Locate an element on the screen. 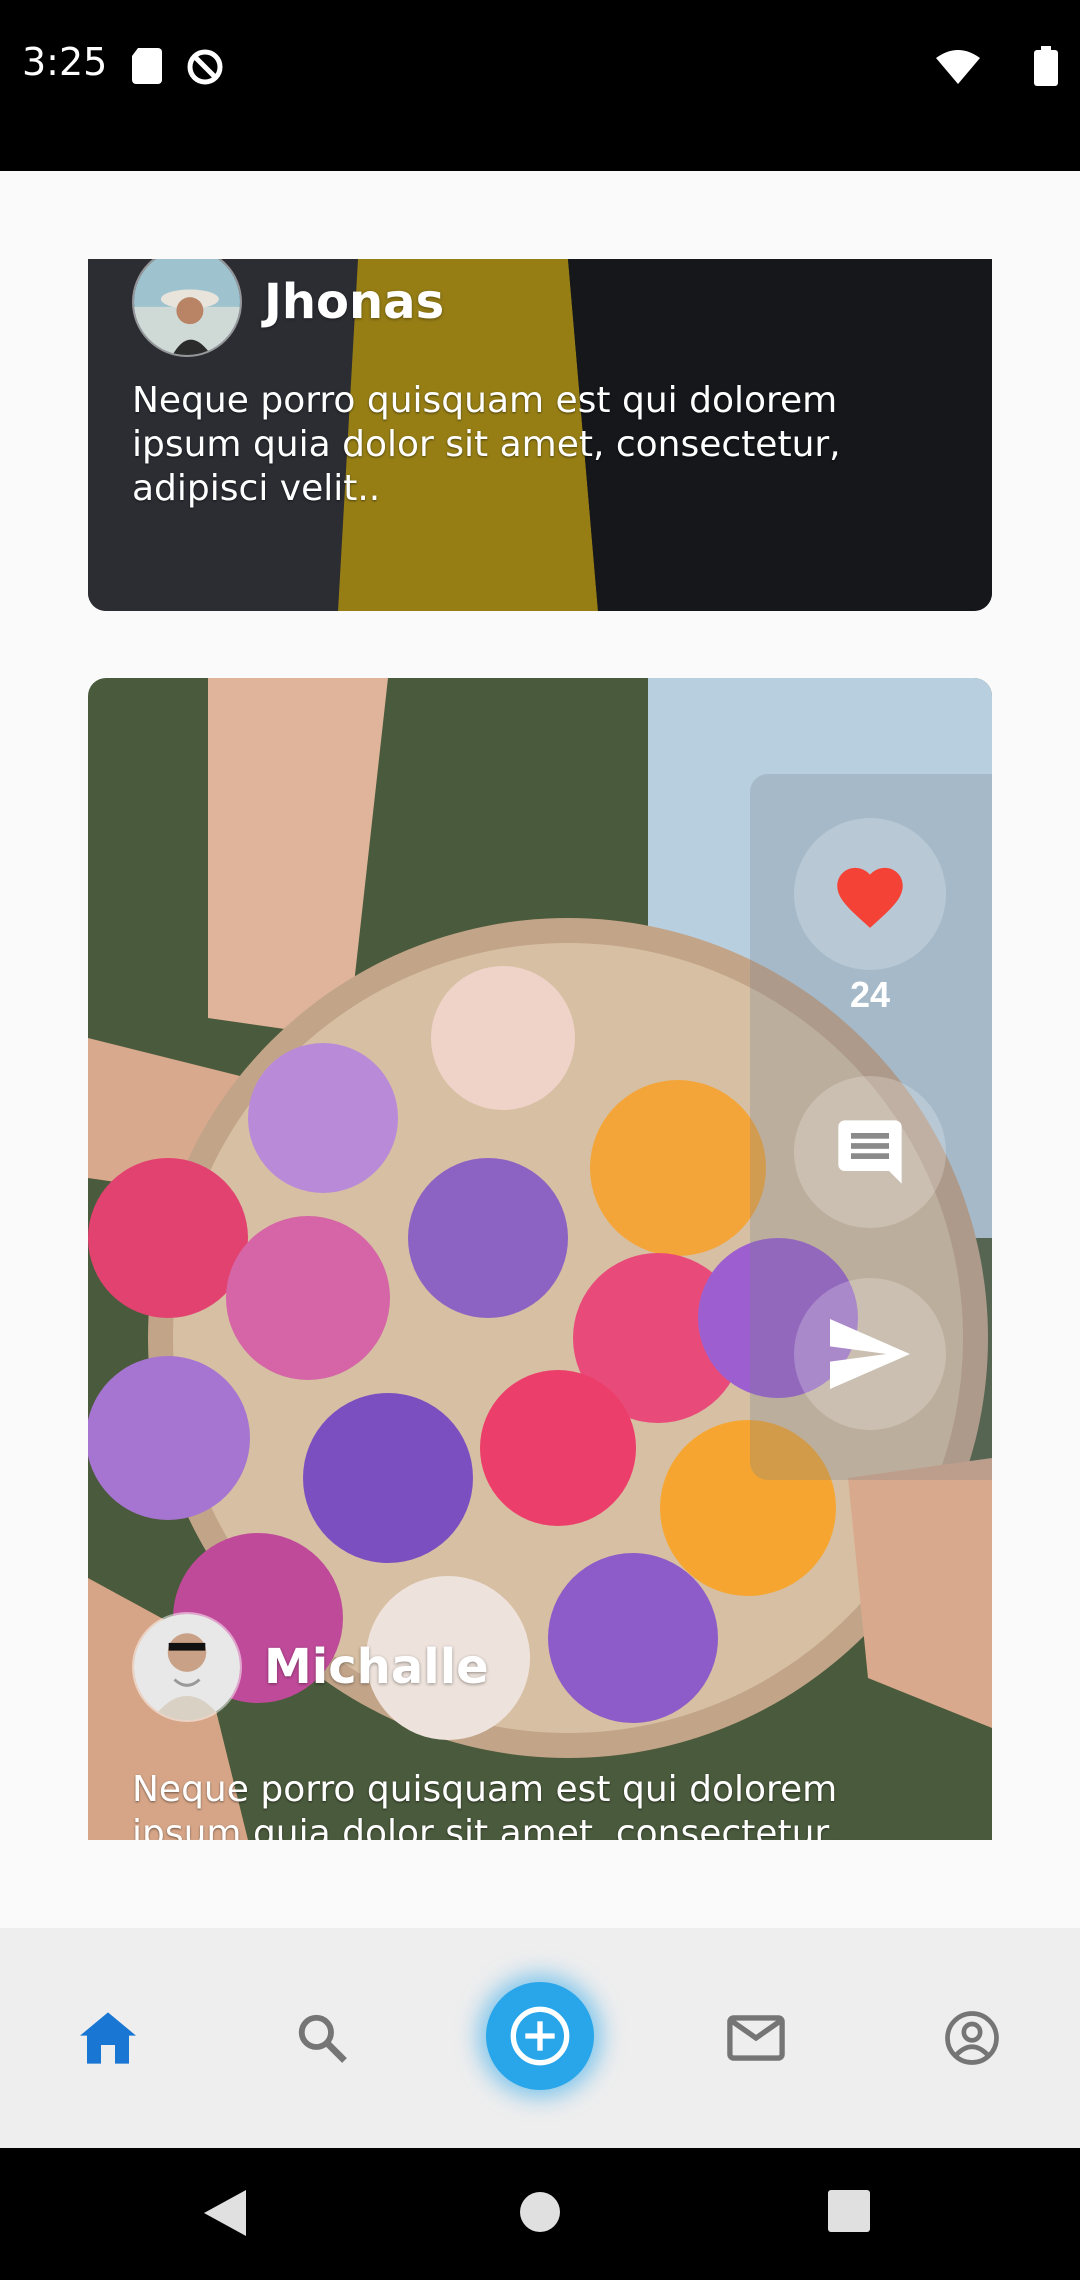 The image size is (1080, 2280). home-circle-icon is located at coordinates (540, 2212).